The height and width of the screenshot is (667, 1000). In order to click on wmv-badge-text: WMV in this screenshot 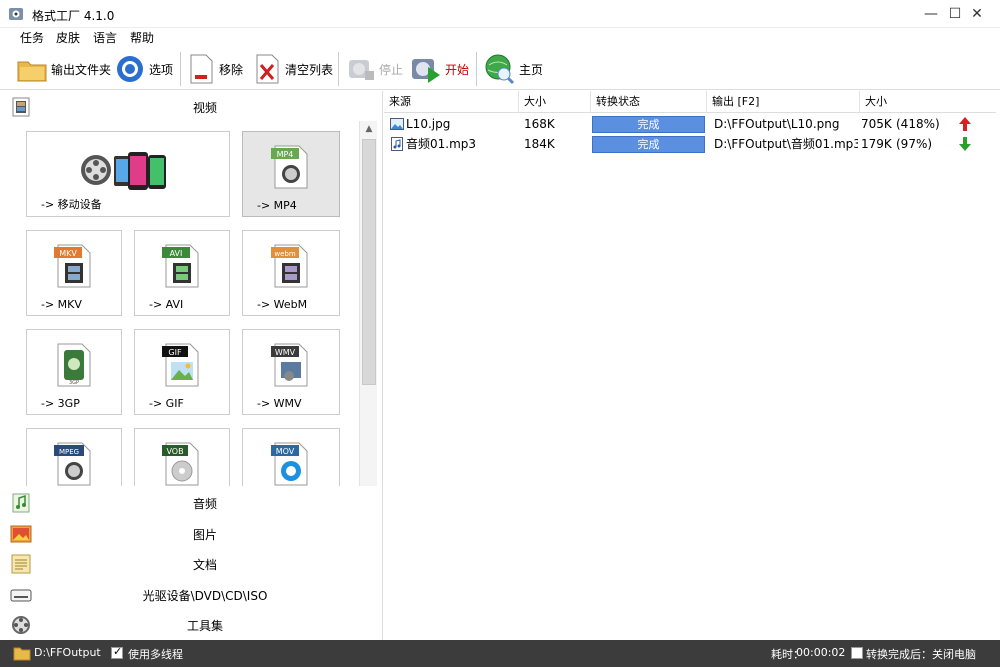, I will do `click(285, 352)`.